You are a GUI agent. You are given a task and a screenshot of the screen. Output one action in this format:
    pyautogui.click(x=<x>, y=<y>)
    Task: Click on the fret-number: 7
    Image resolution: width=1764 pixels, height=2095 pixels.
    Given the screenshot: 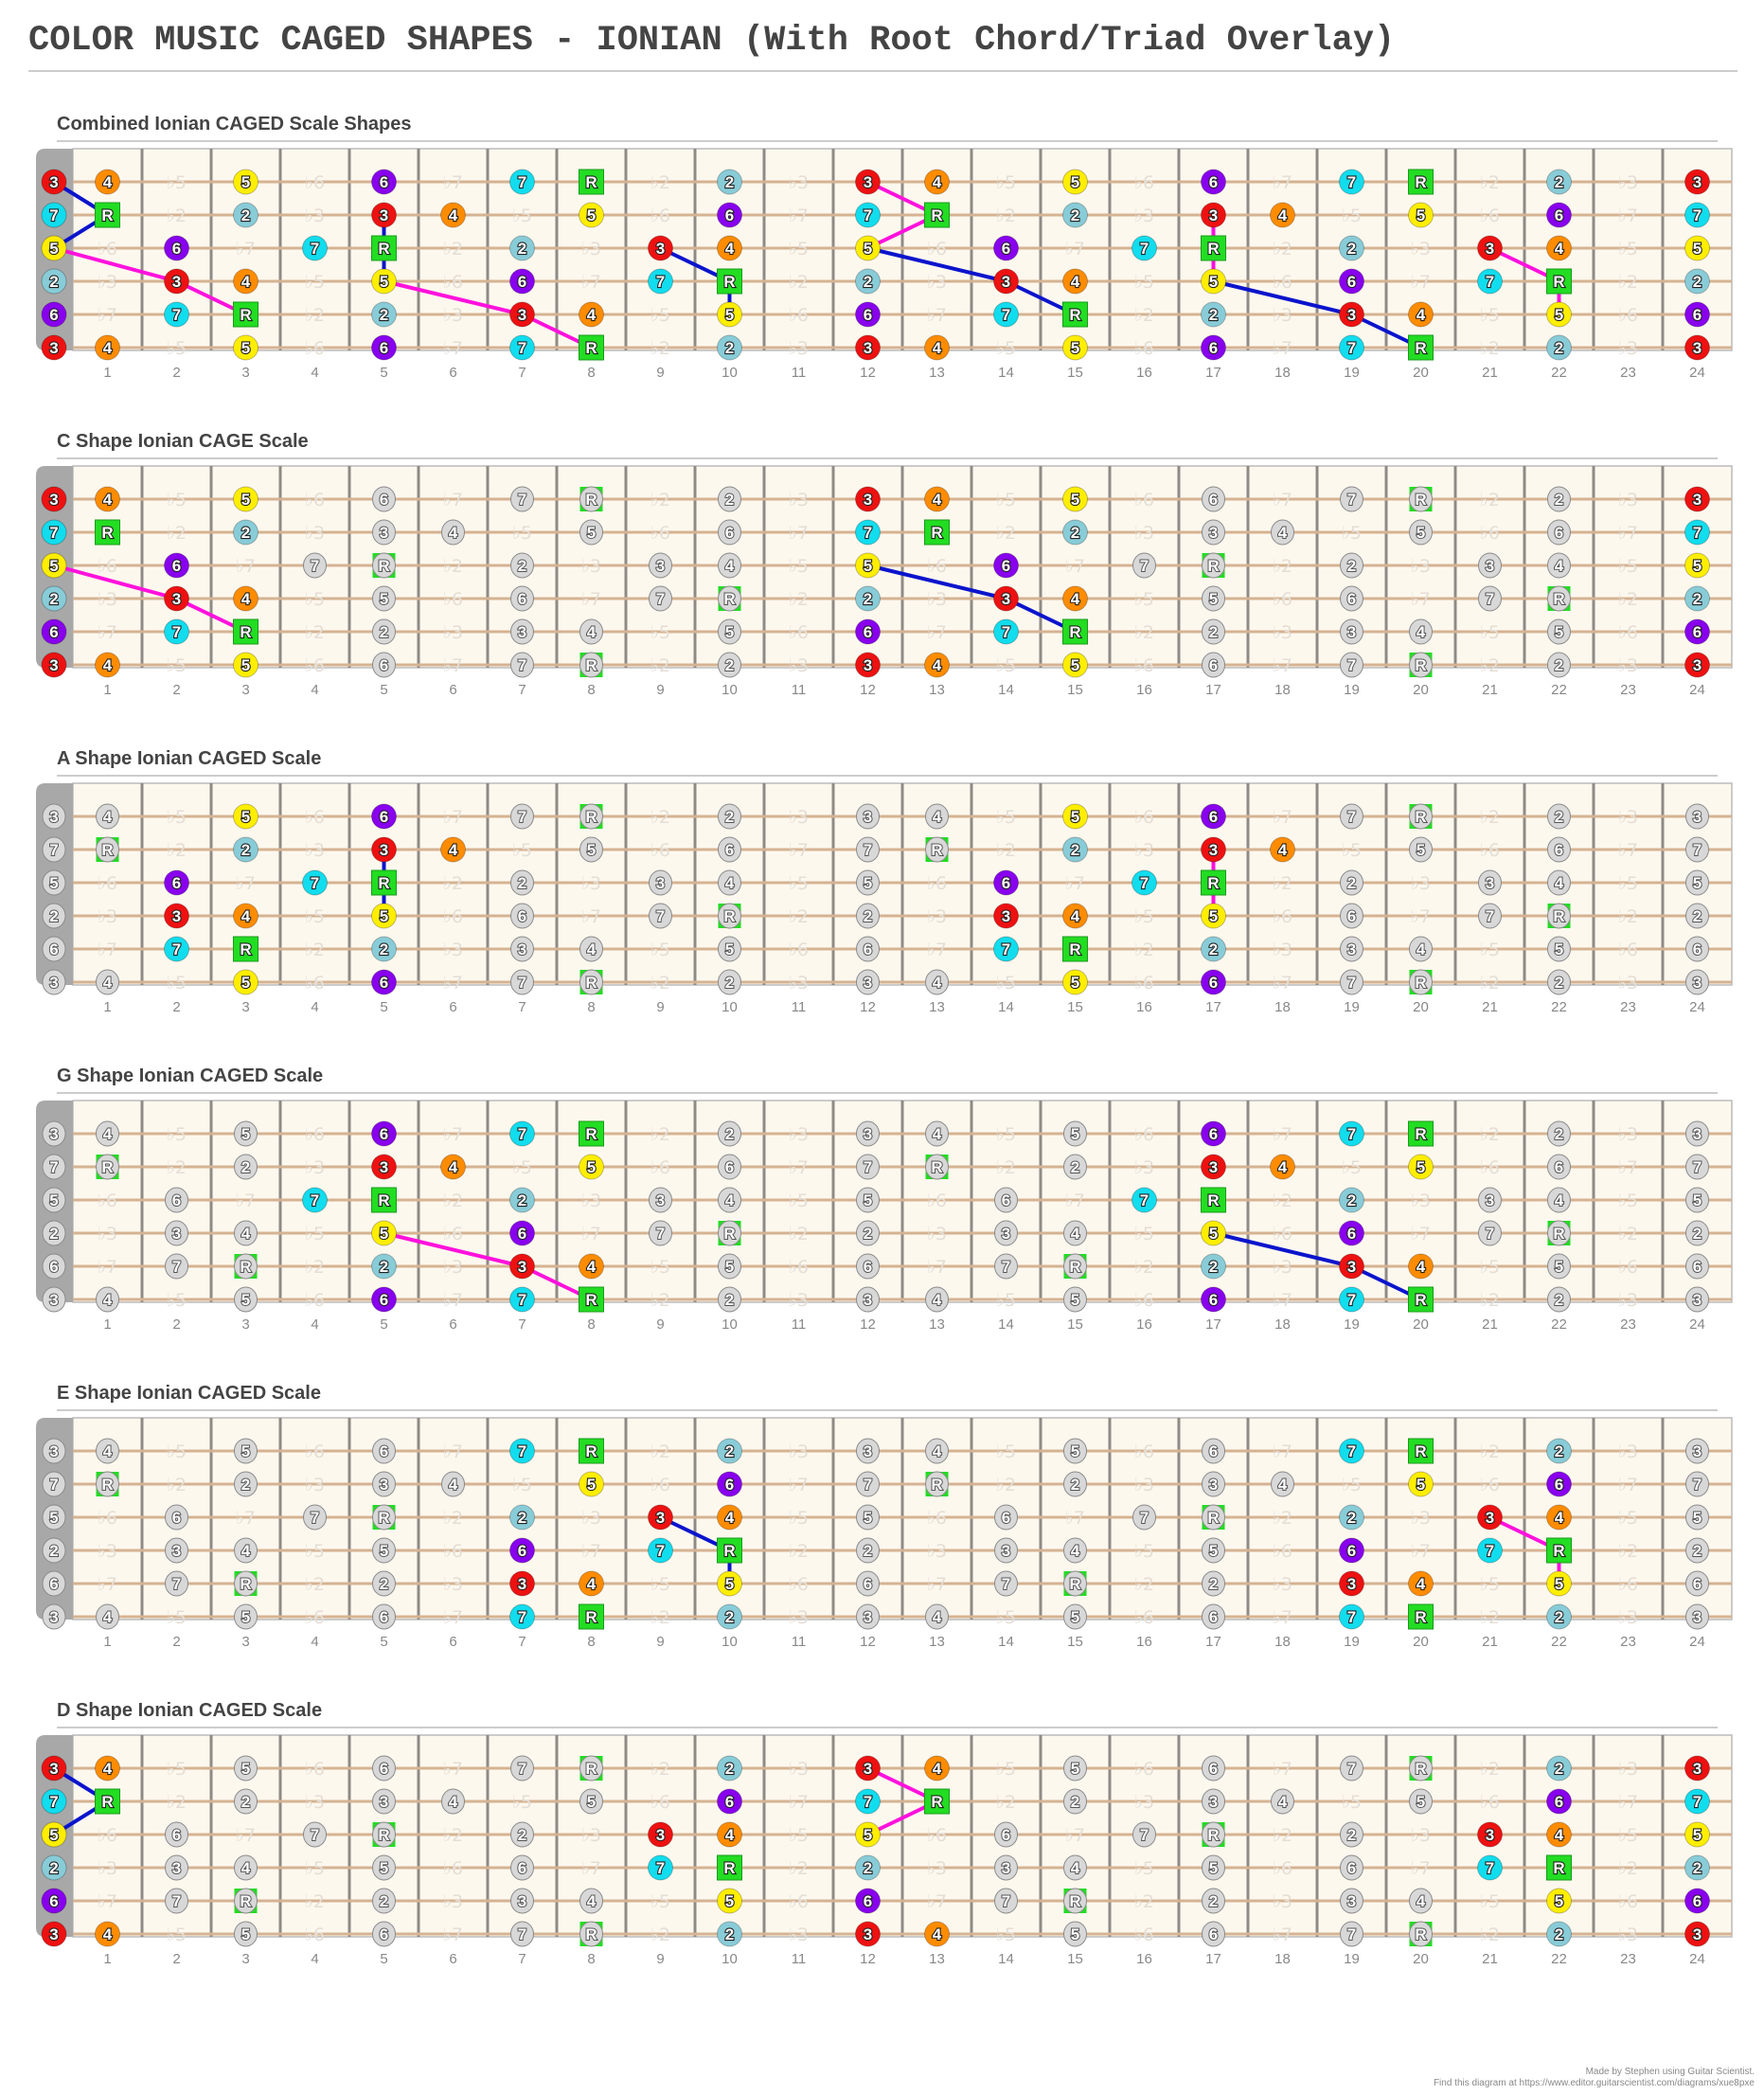 What is the action you would take?
    pyautogui.click(x=522, y=373)
    